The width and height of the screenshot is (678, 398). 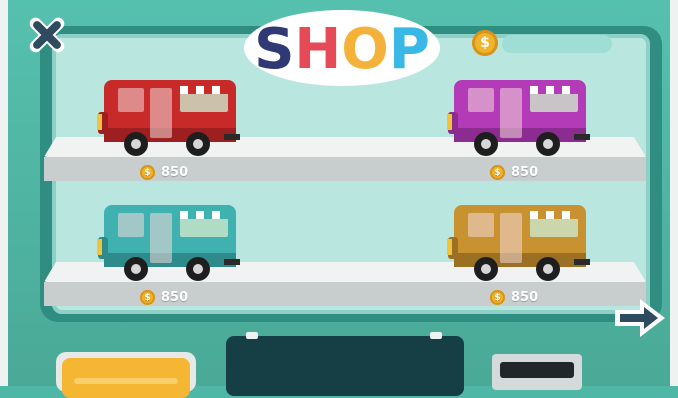 I want to click on coin-slot, so click(x=537, y=372).